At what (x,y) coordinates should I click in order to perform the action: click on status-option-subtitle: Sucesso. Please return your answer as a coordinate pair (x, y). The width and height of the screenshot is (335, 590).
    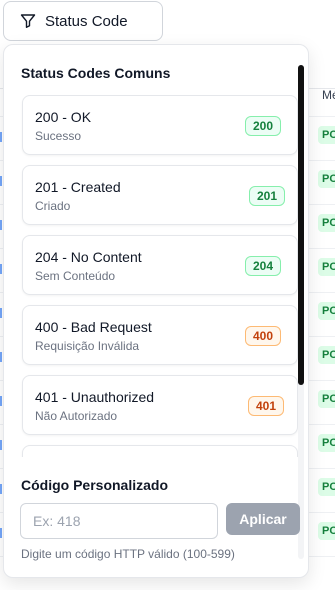
    Looking at the image, I should click on (58, 136).